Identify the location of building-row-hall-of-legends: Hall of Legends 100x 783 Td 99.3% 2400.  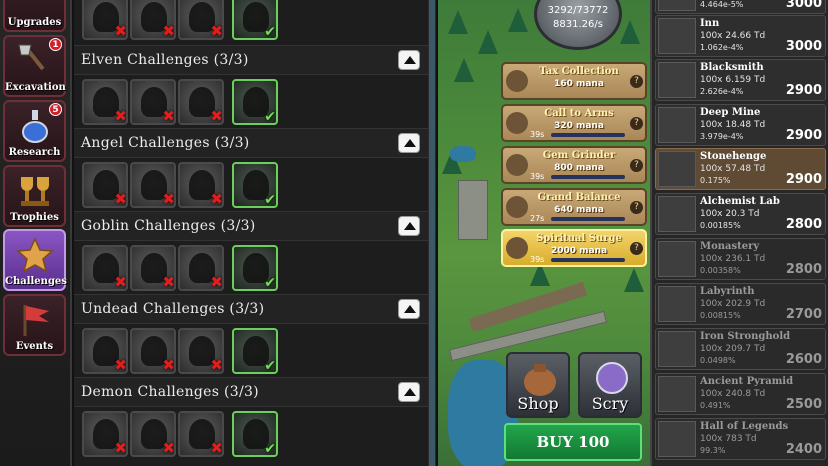
(740, 439).